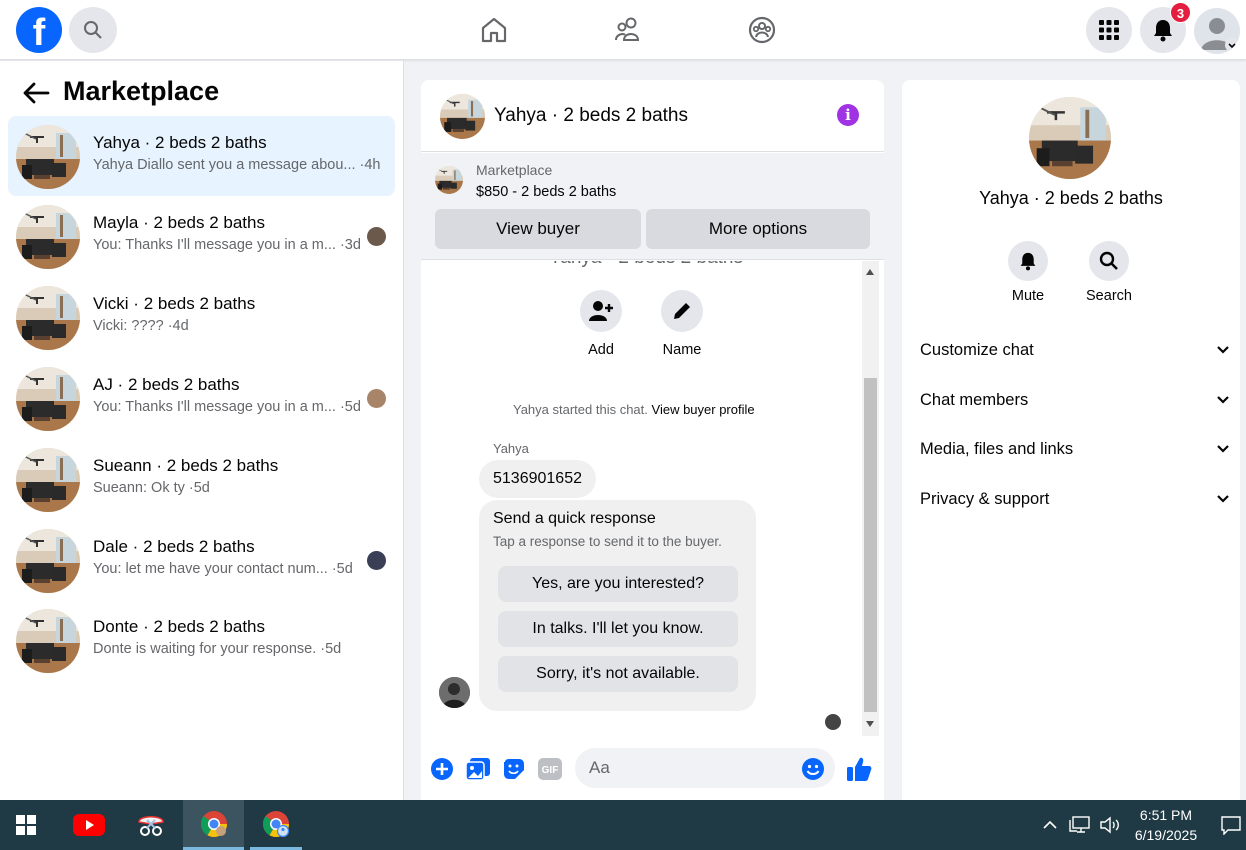 This screenshot has width=1246, height=850. Describe the element at coordinates (217, 649) in the screenshot. I see `conversation-snippet: Donte is waiting for your response. ·5d` at that location.